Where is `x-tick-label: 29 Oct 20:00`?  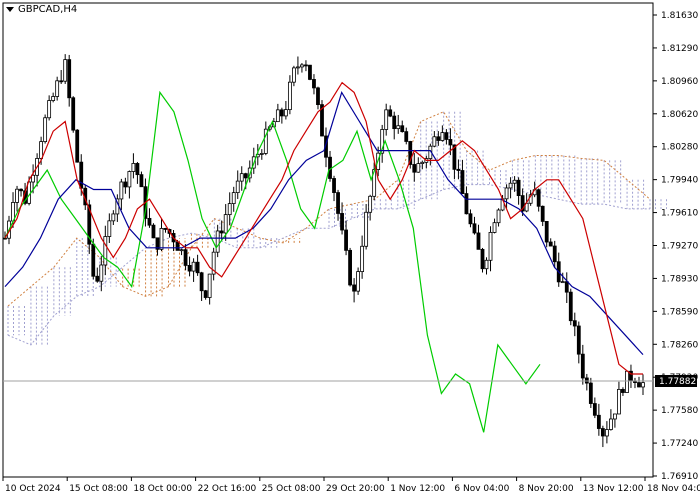 x-tick-label: 29 Oct 20:00 is located at coordinates (355, 489).